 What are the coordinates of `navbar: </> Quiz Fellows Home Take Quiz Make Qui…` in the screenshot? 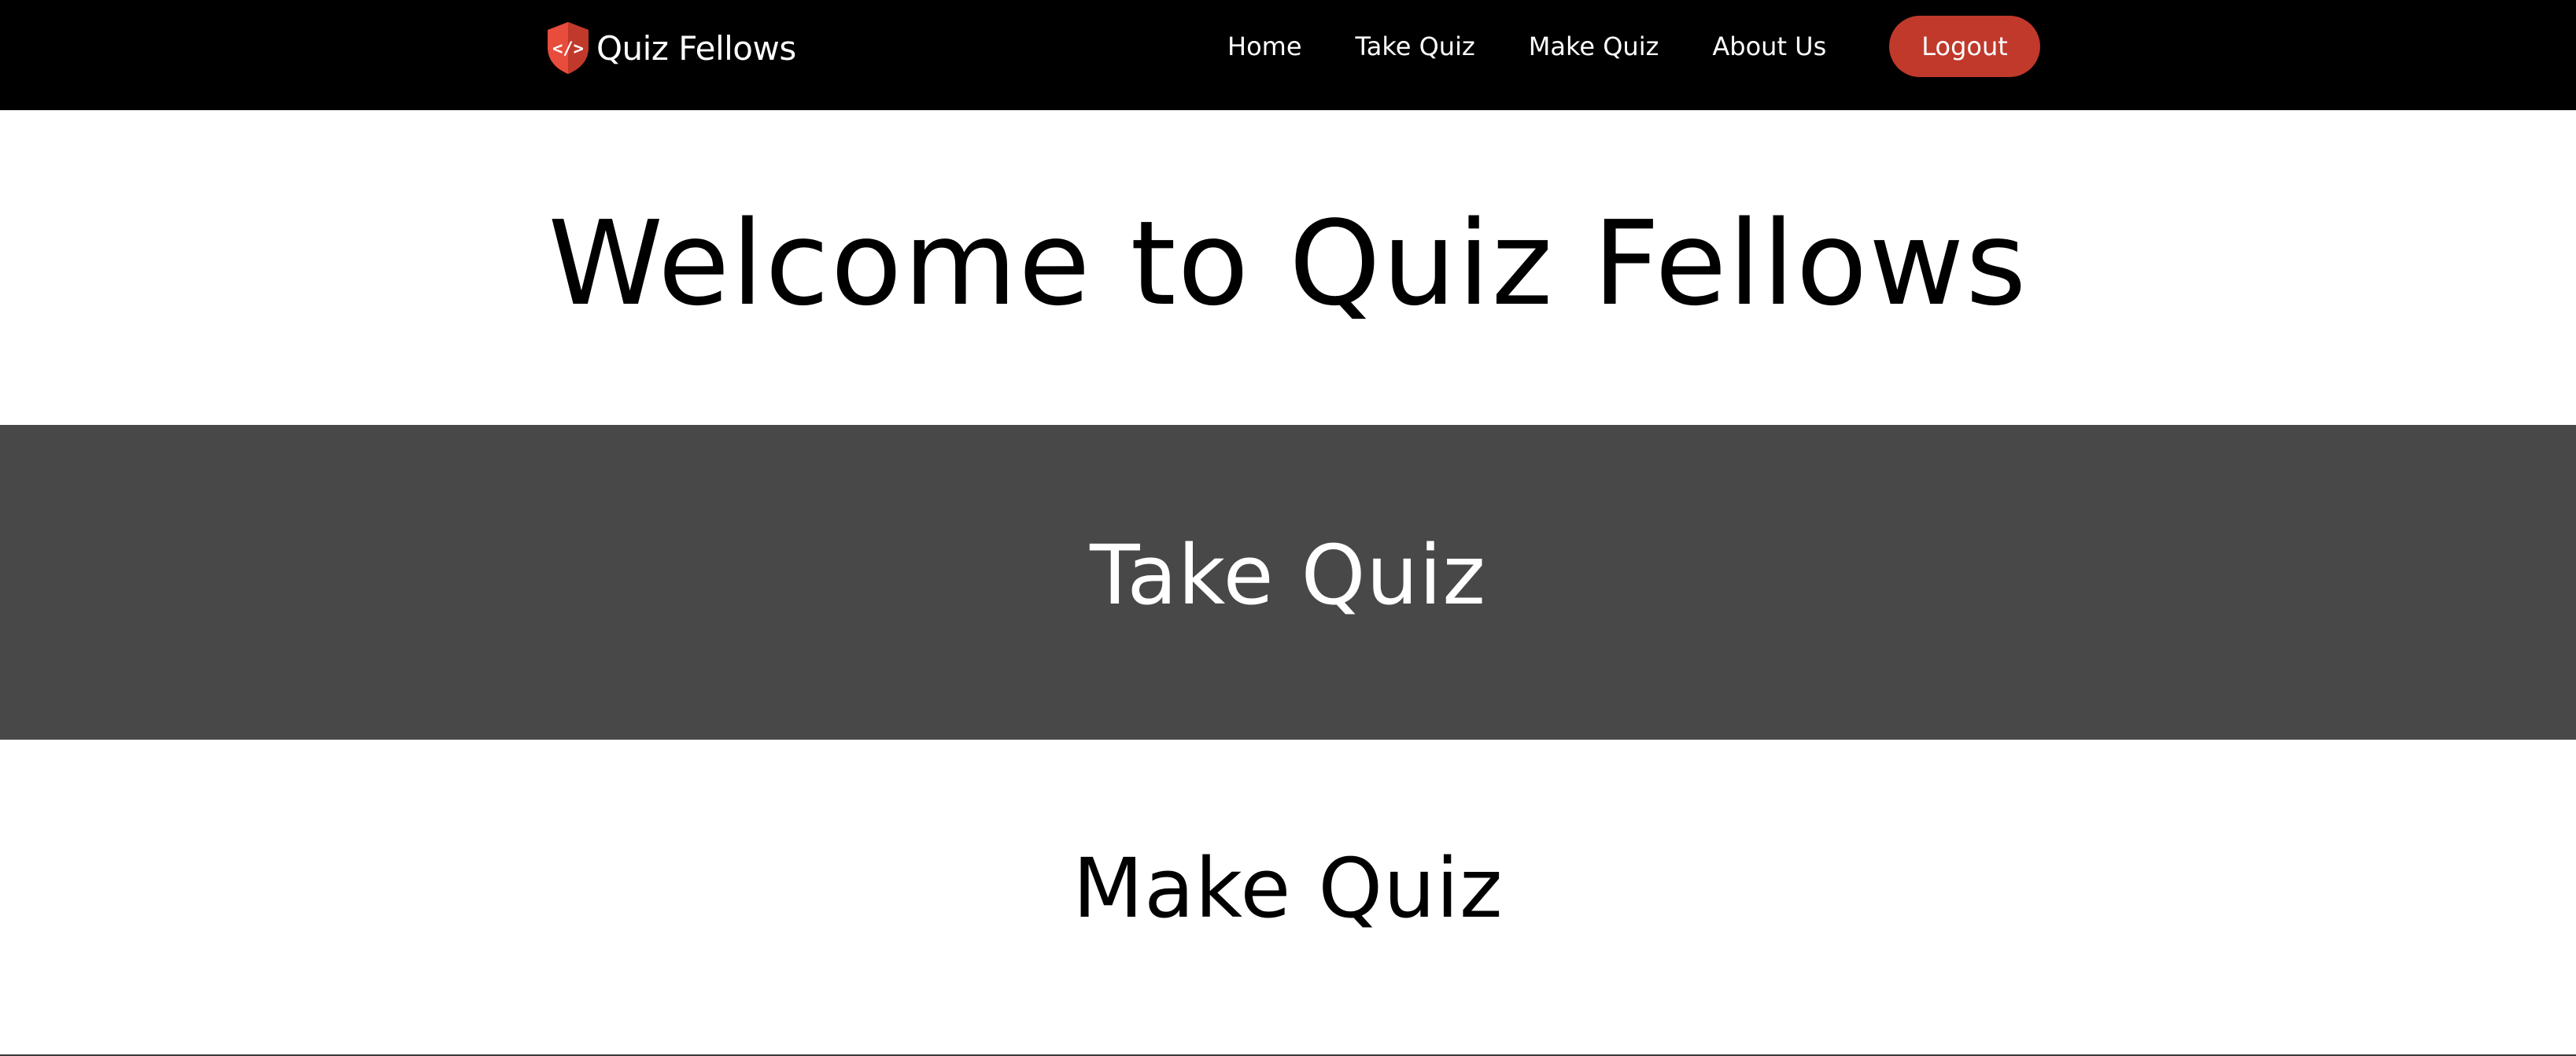 It's located at (1288, 55).